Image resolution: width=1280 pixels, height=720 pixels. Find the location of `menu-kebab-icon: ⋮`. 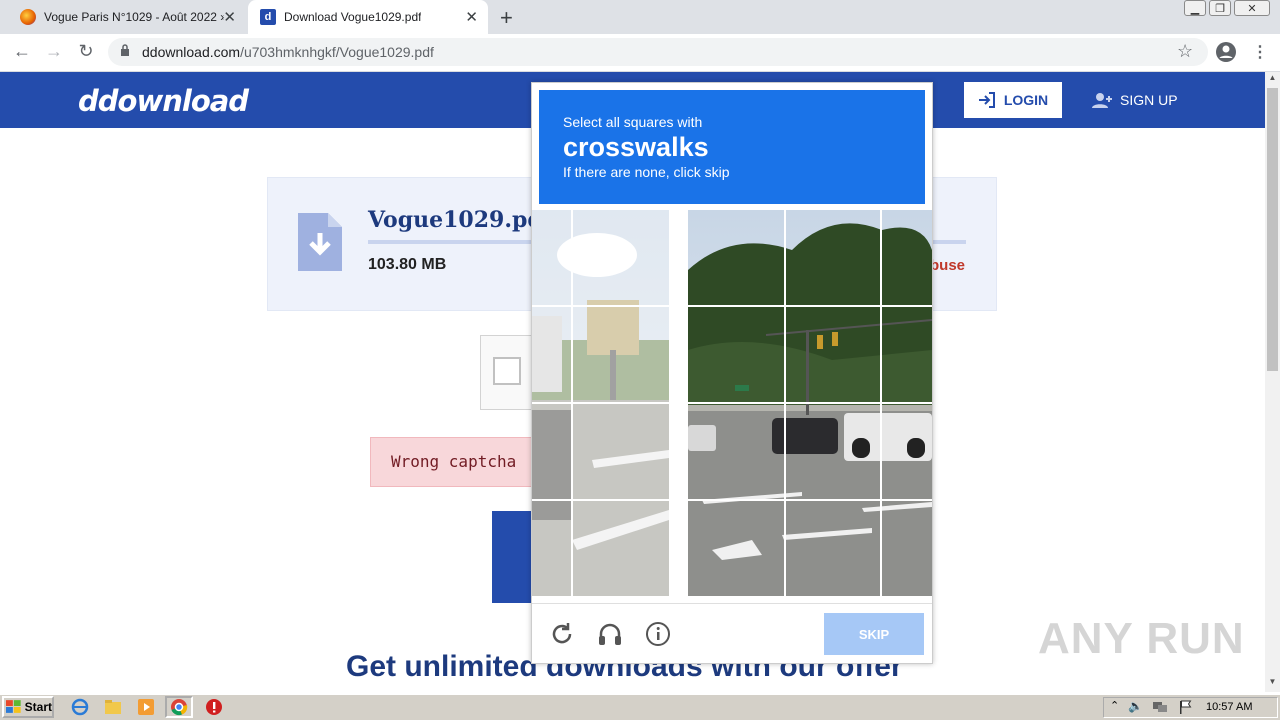

menu-kebab-icon: ⋮ is located at coordinates (1260, 52).